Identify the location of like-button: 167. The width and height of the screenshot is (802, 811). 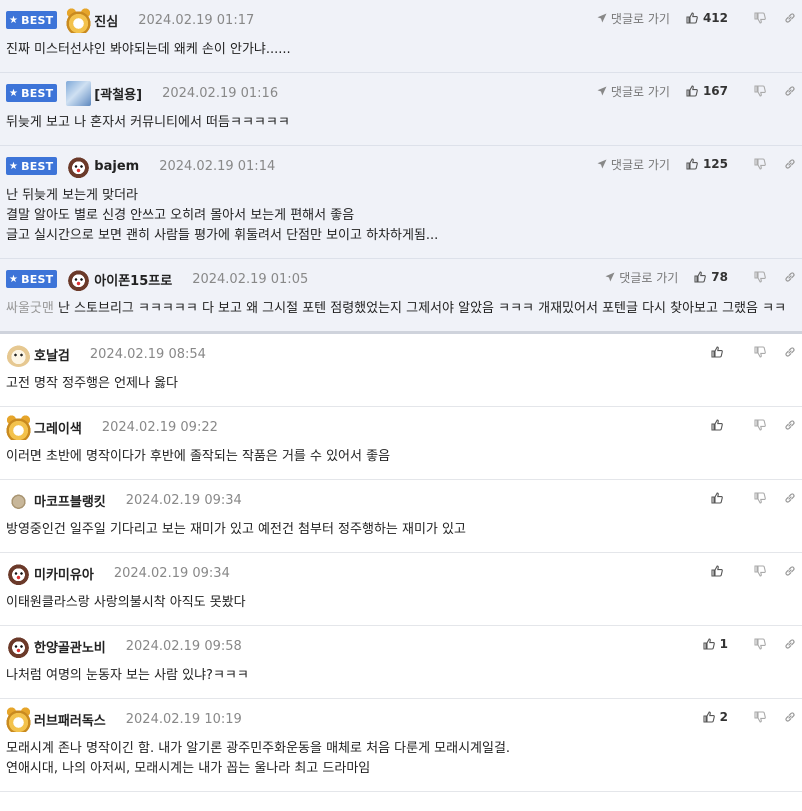
(707, 91).